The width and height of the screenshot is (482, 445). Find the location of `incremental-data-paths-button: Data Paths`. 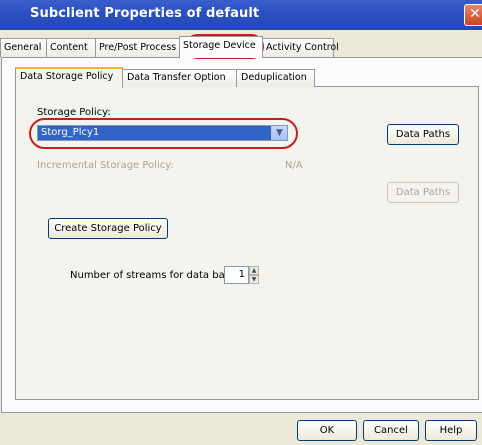

incremental-data-paths-button: Data Paths is located at coordinates (423, 192).